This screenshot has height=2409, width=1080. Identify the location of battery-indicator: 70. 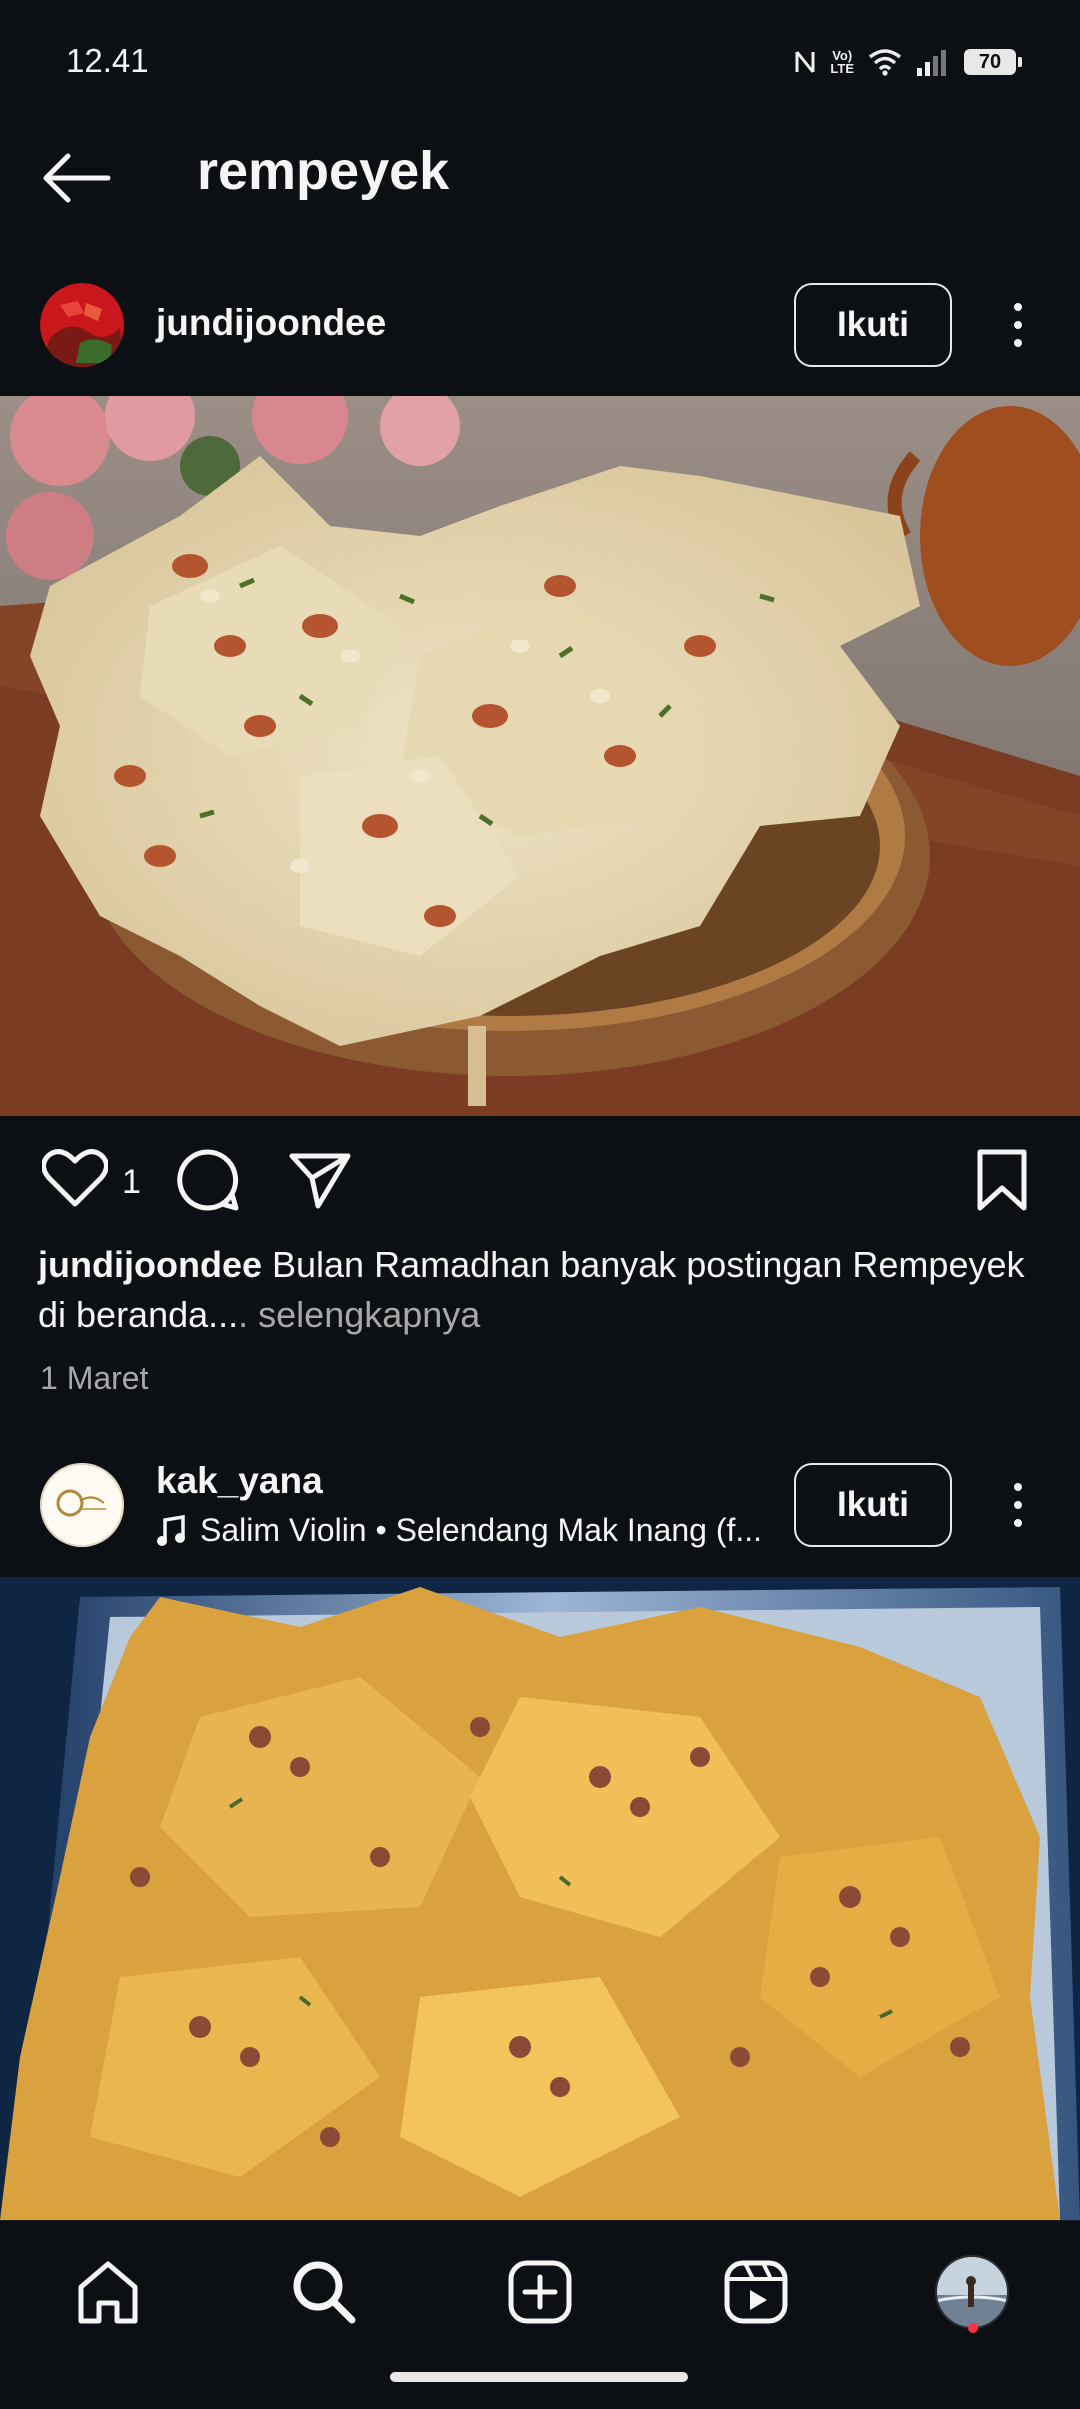
(993, 62).